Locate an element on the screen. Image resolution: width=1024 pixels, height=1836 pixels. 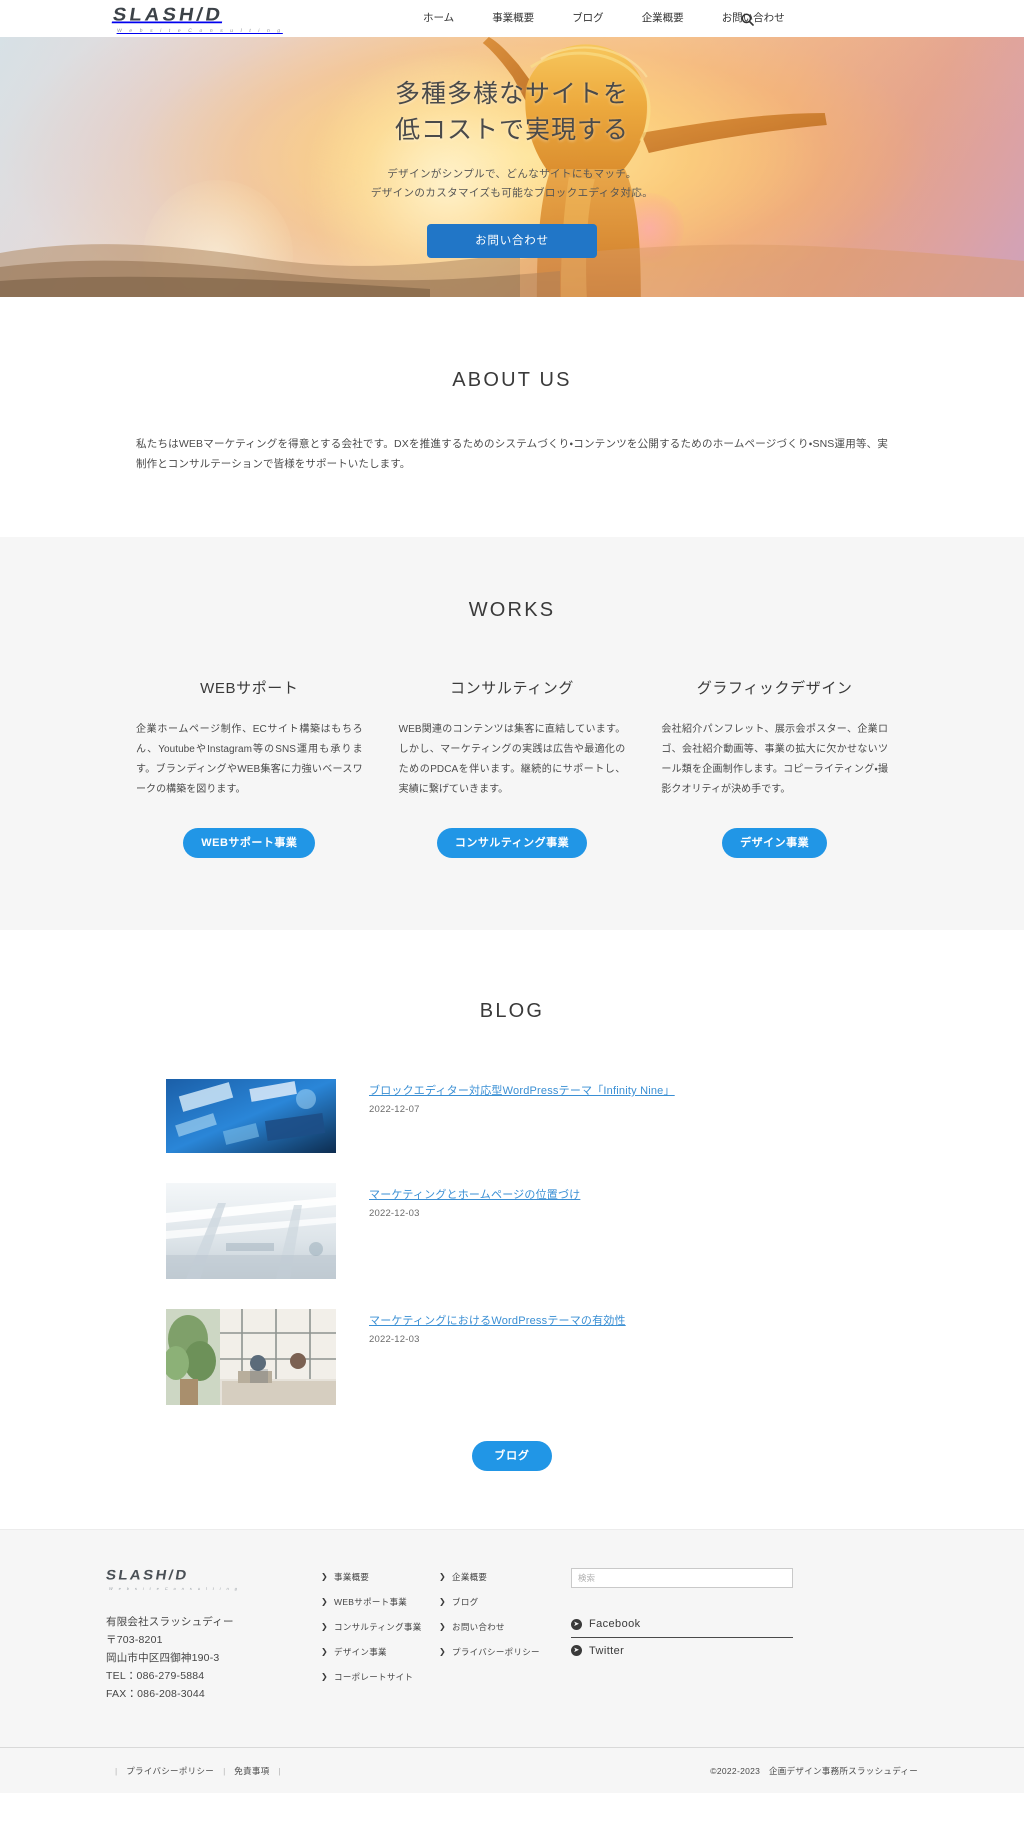
footer-link-label: ブログ is located at coordinates (465, 1601).